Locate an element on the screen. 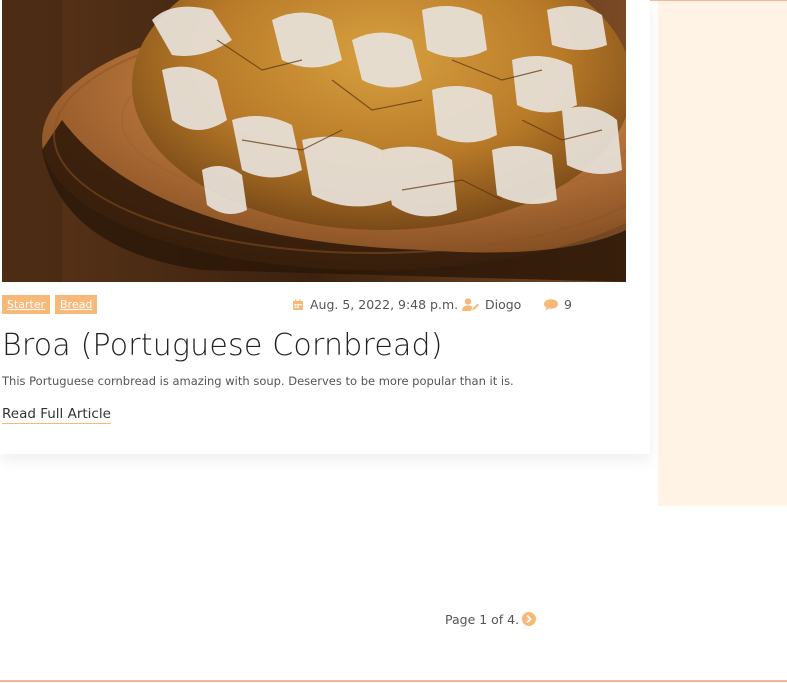 This screenshot has height=683, width=787. post-comments: 9 is located at coordinates (558, 305).